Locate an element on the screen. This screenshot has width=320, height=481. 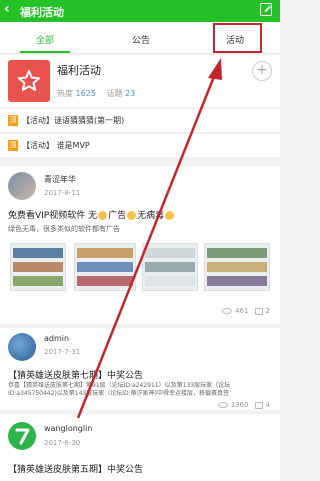
group-name: 福利活动 is located at coordinates (79, 70).